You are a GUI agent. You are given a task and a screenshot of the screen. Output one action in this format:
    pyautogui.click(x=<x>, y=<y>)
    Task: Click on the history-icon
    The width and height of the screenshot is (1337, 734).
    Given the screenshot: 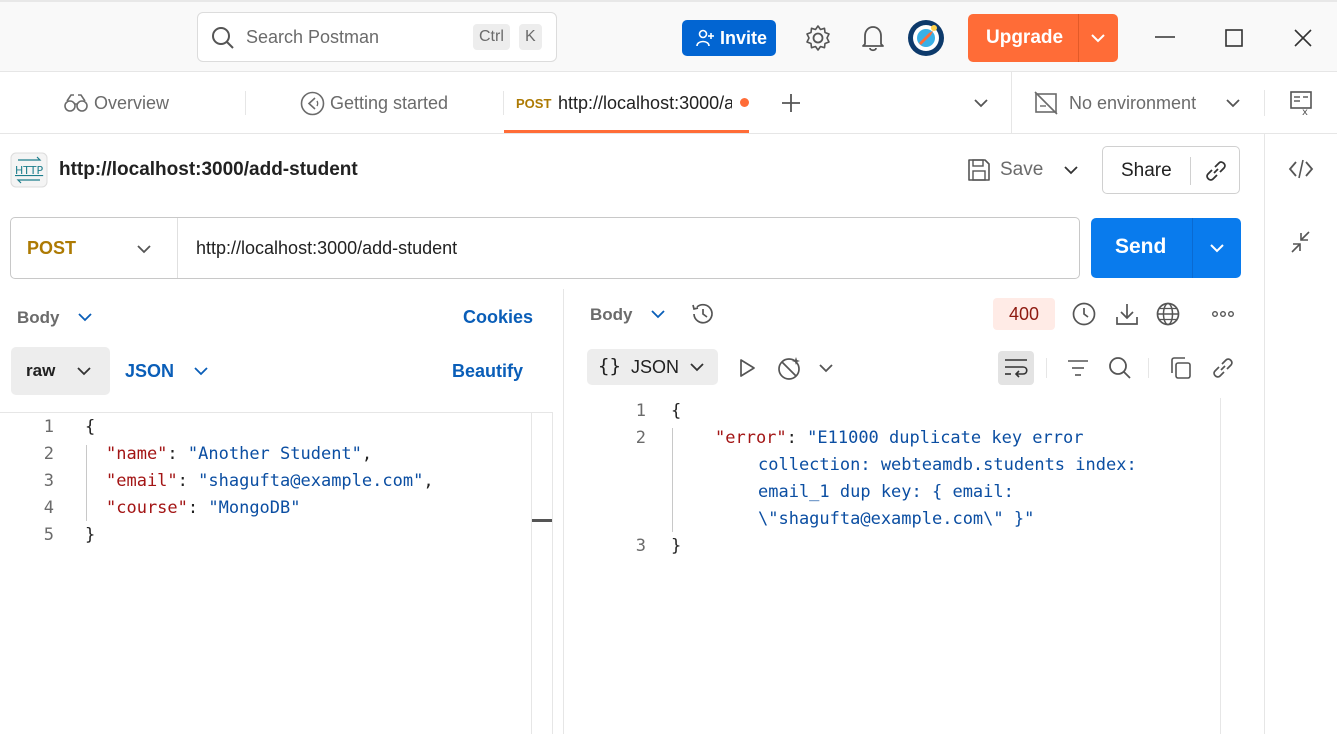 What is the action you would take?
    pyautogui.click(x=703, y=314)
    